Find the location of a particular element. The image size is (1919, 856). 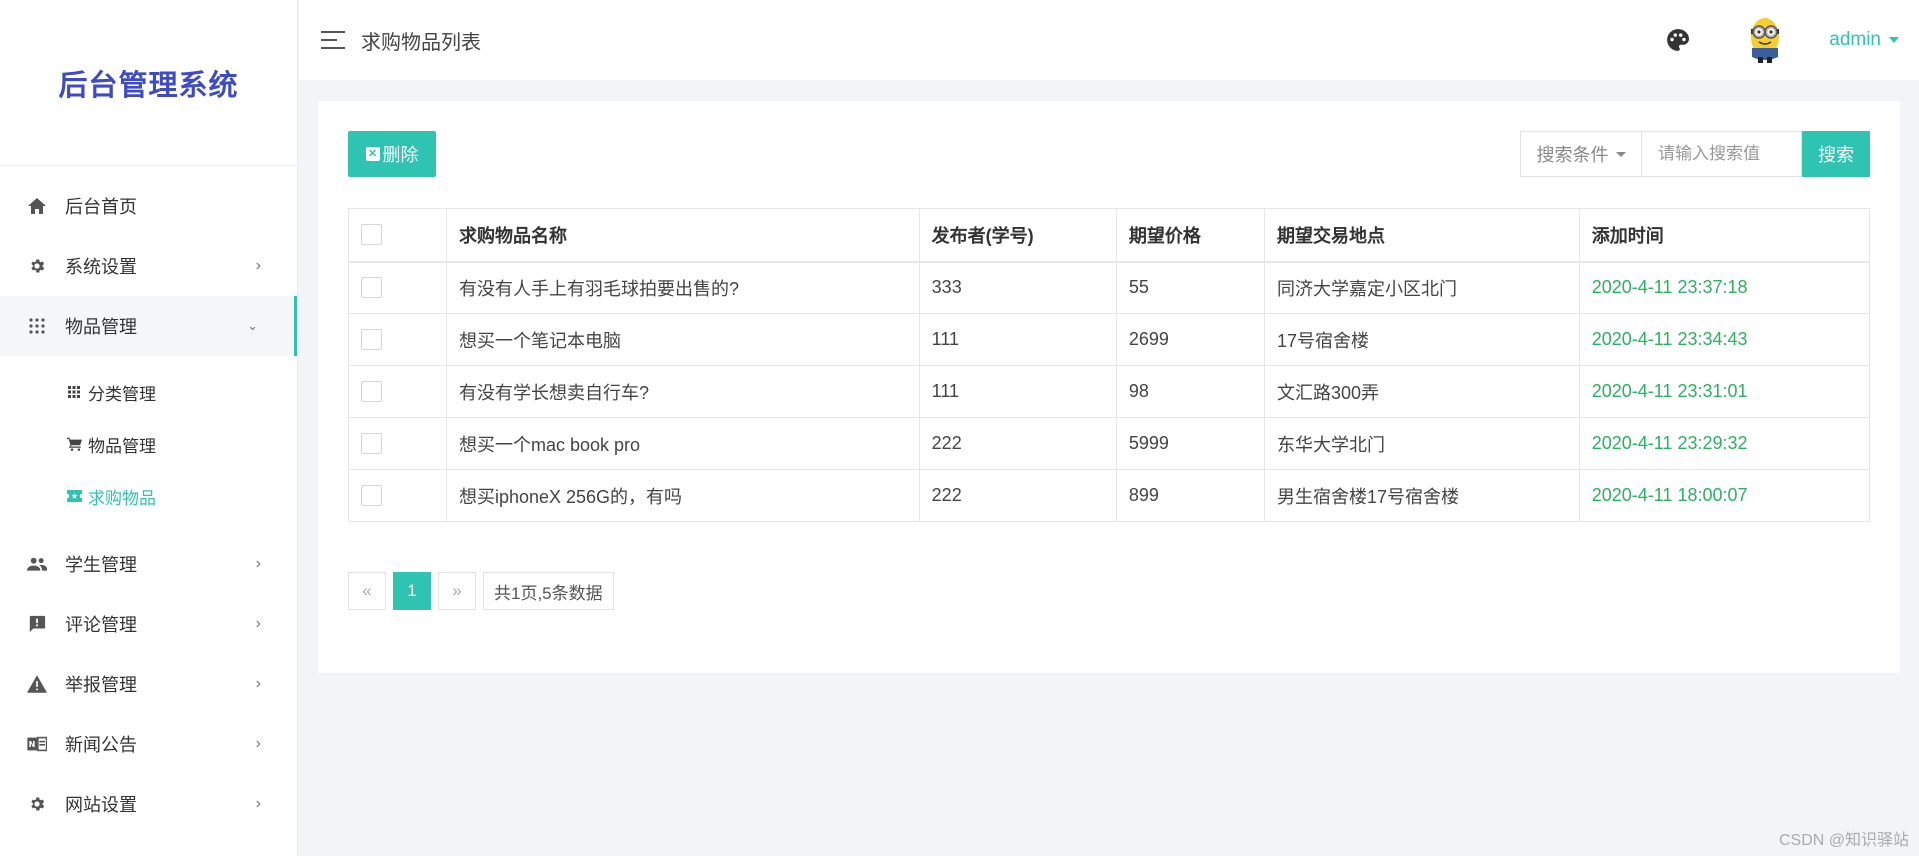

column-header: 求购物品名称 is located at coordinates (682, 235).